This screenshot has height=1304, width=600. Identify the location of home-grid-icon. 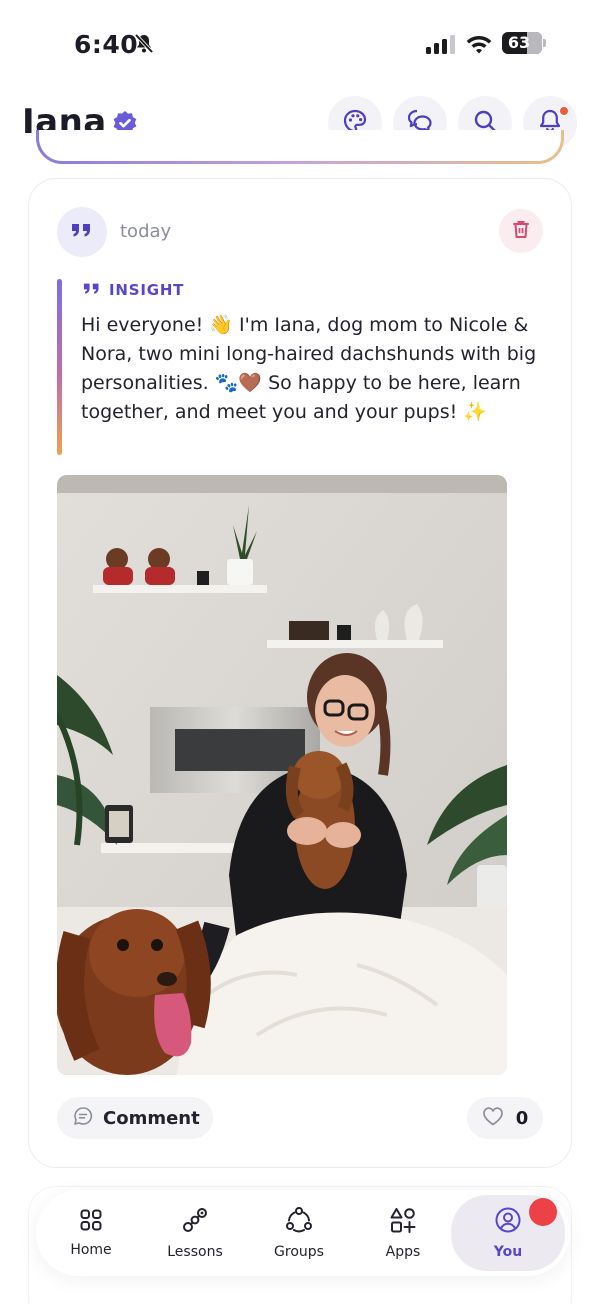
(91, 1222).